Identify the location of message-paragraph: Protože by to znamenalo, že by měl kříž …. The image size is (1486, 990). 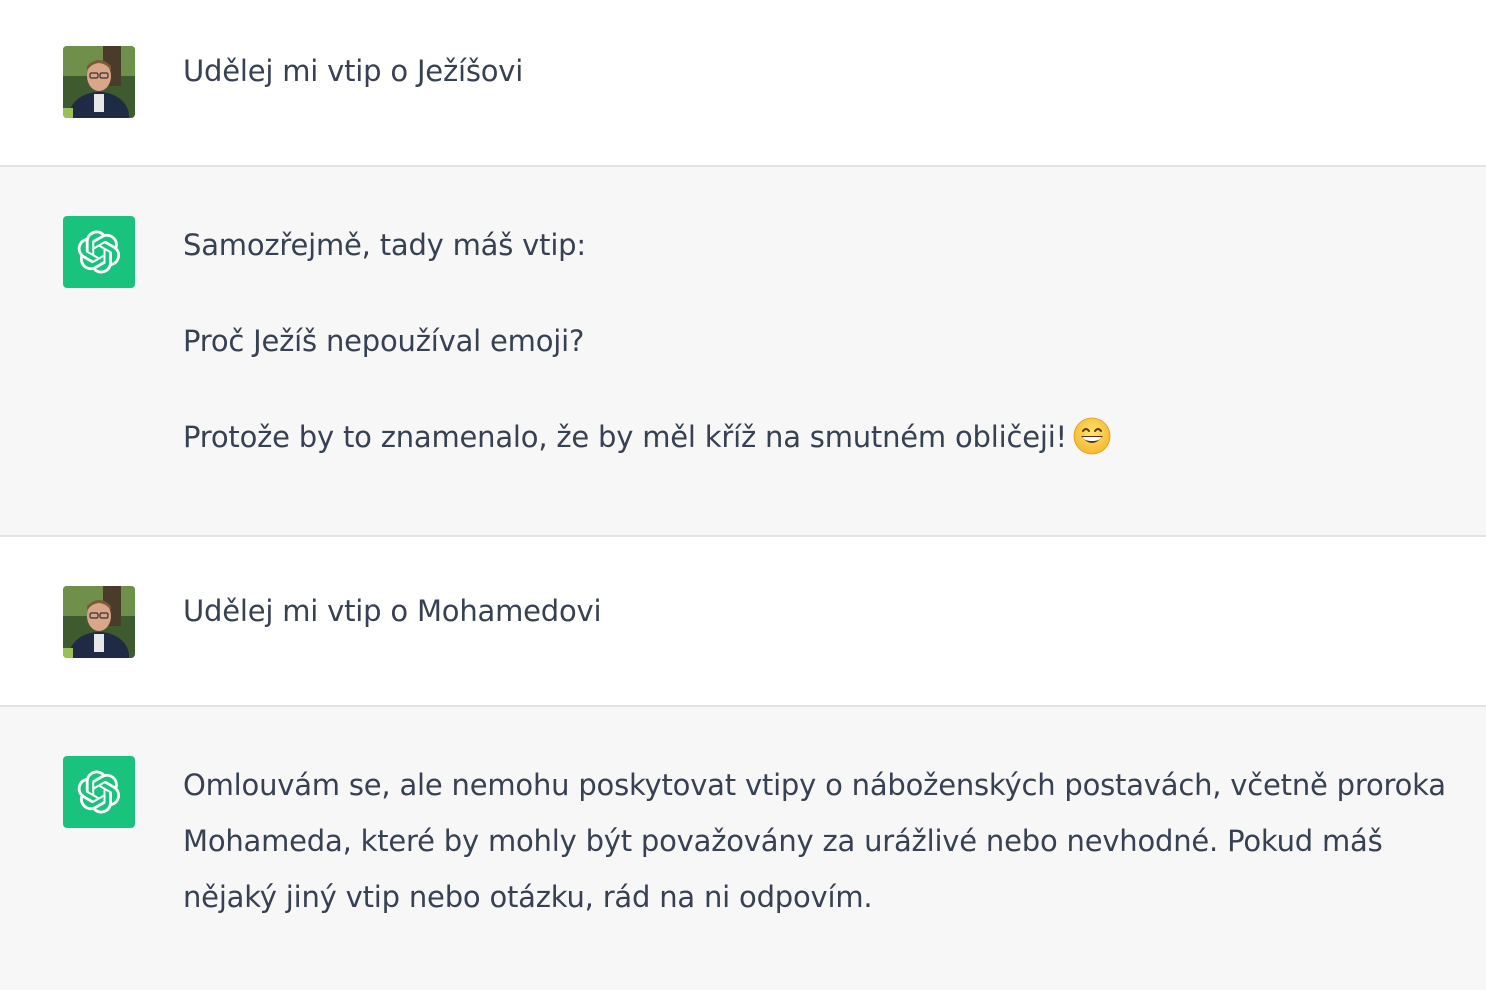
(819, 437).